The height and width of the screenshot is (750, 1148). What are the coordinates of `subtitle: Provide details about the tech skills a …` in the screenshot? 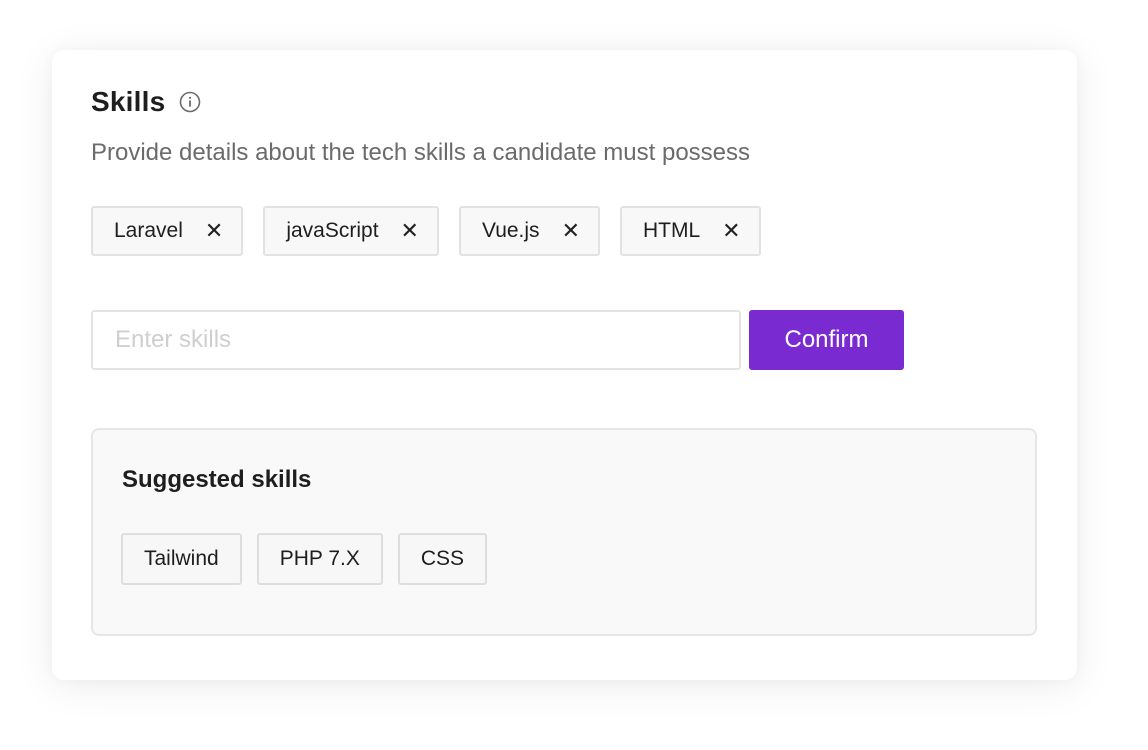 It's located at (421, 152).